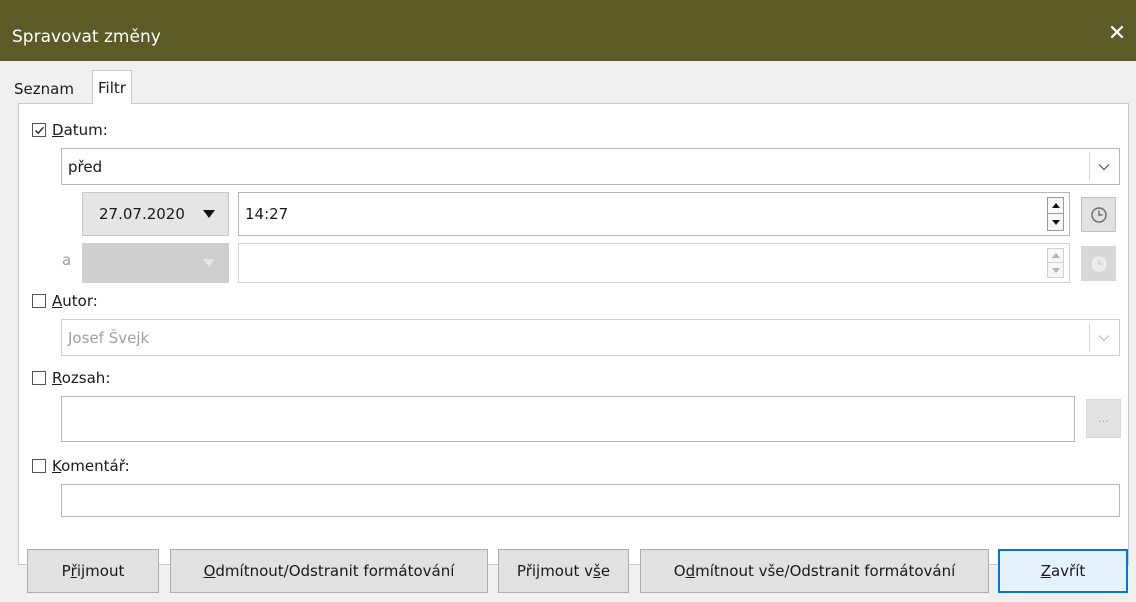 This screenshot has height=602, width=1136. Describe the element at coordinates (75, 301) in the screenshot. I see `author-label: Autor:` at that location.